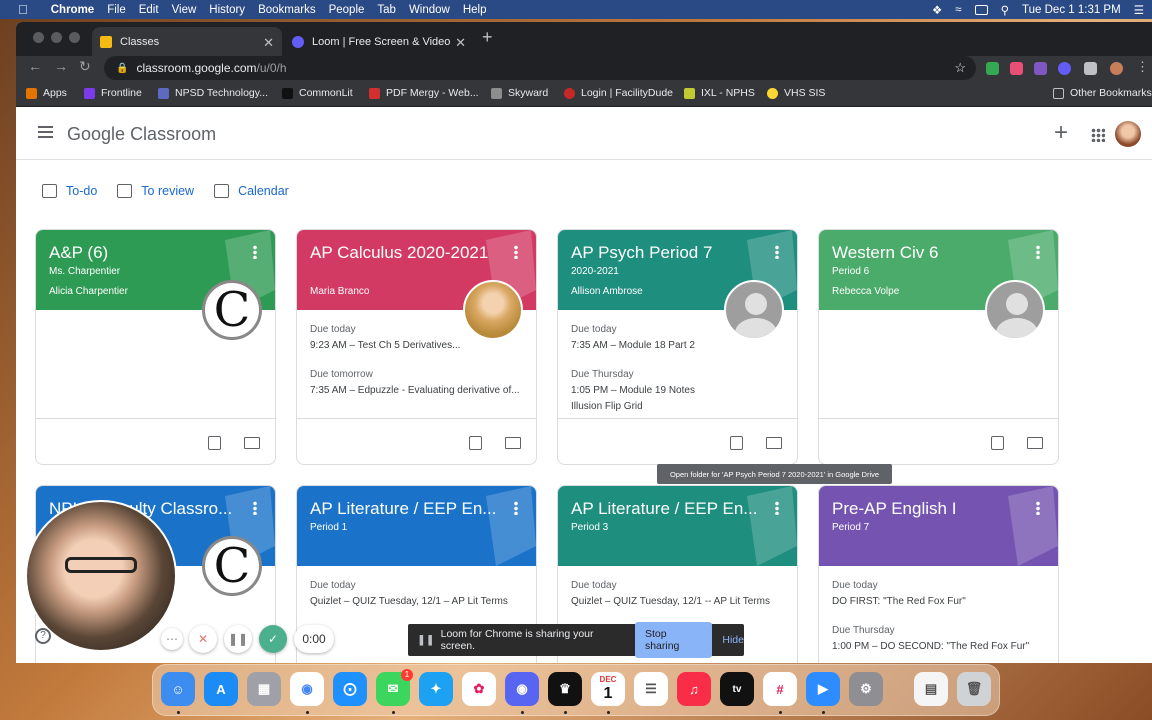 This screenshot has width=1152, height=720. Describe the element at coordinates (61, 66) in the screenshot. I see `forward-icon: →` at that location.